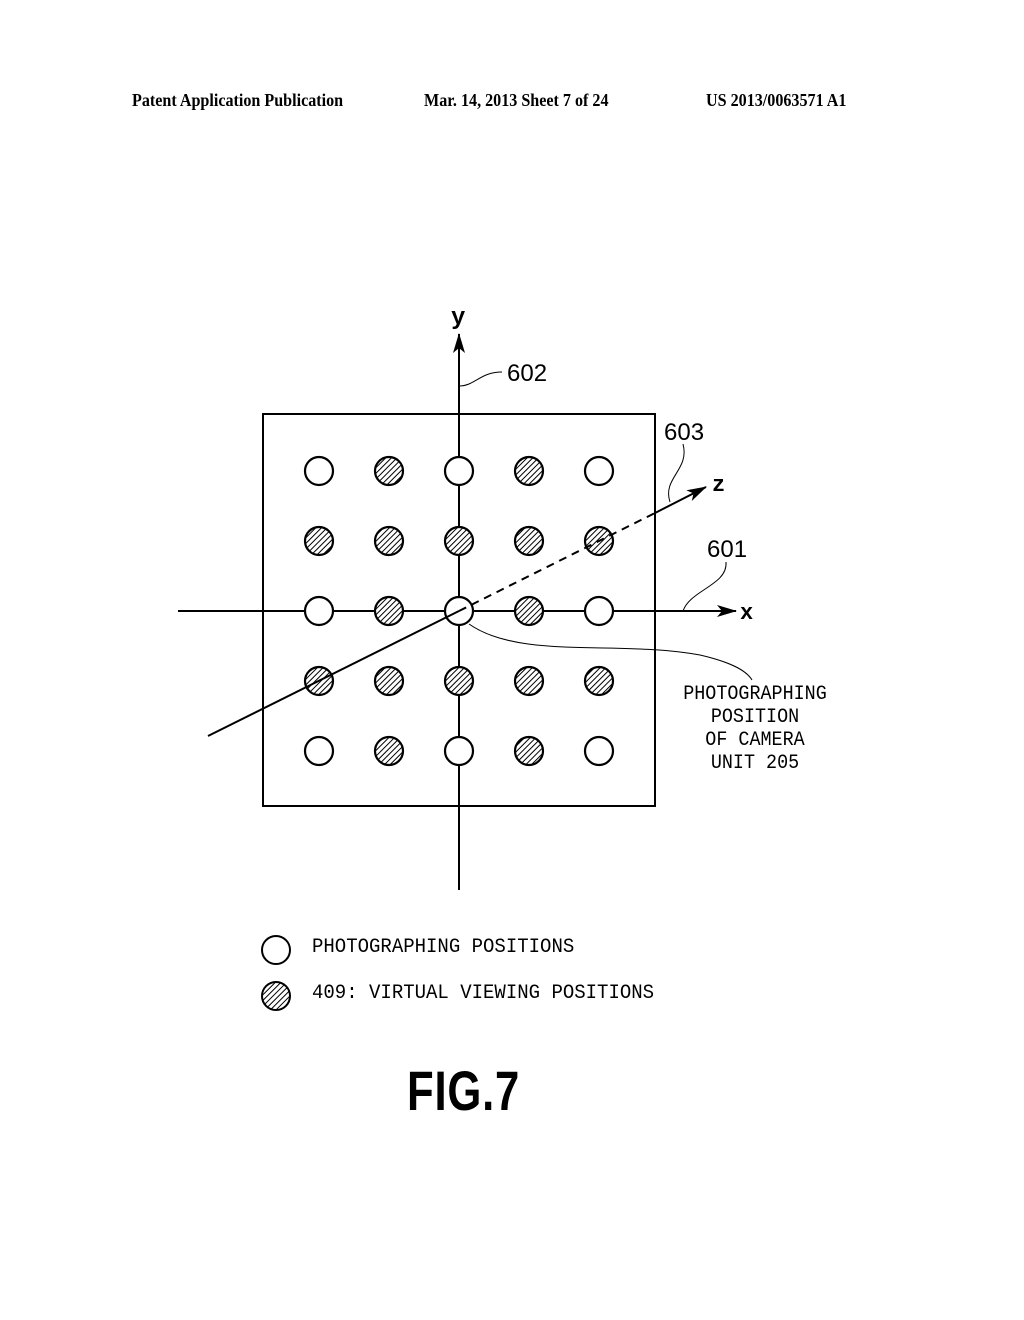 Image resolution: width=1024 pixels, height=1320 pixels. What do you see at coordinates (755, 763) in the screenshot?
I see `callout-line: UNIT 205` at bounding box center [755, 763].